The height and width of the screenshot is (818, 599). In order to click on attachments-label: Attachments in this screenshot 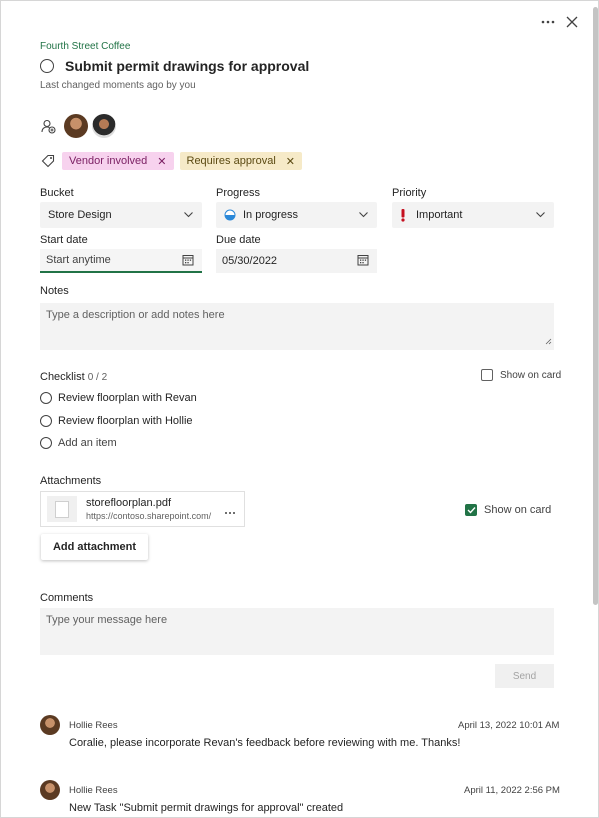, I will do `click(71, 481)`.